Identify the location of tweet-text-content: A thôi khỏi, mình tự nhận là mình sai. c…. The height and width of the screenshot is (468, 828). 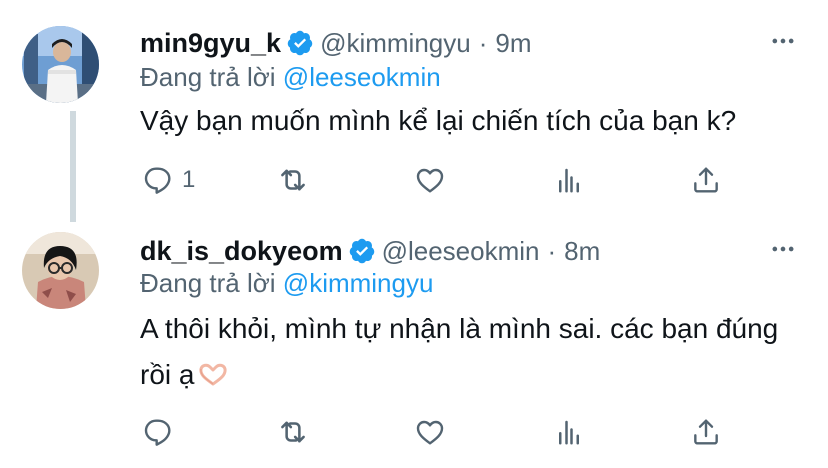
(459, 351).